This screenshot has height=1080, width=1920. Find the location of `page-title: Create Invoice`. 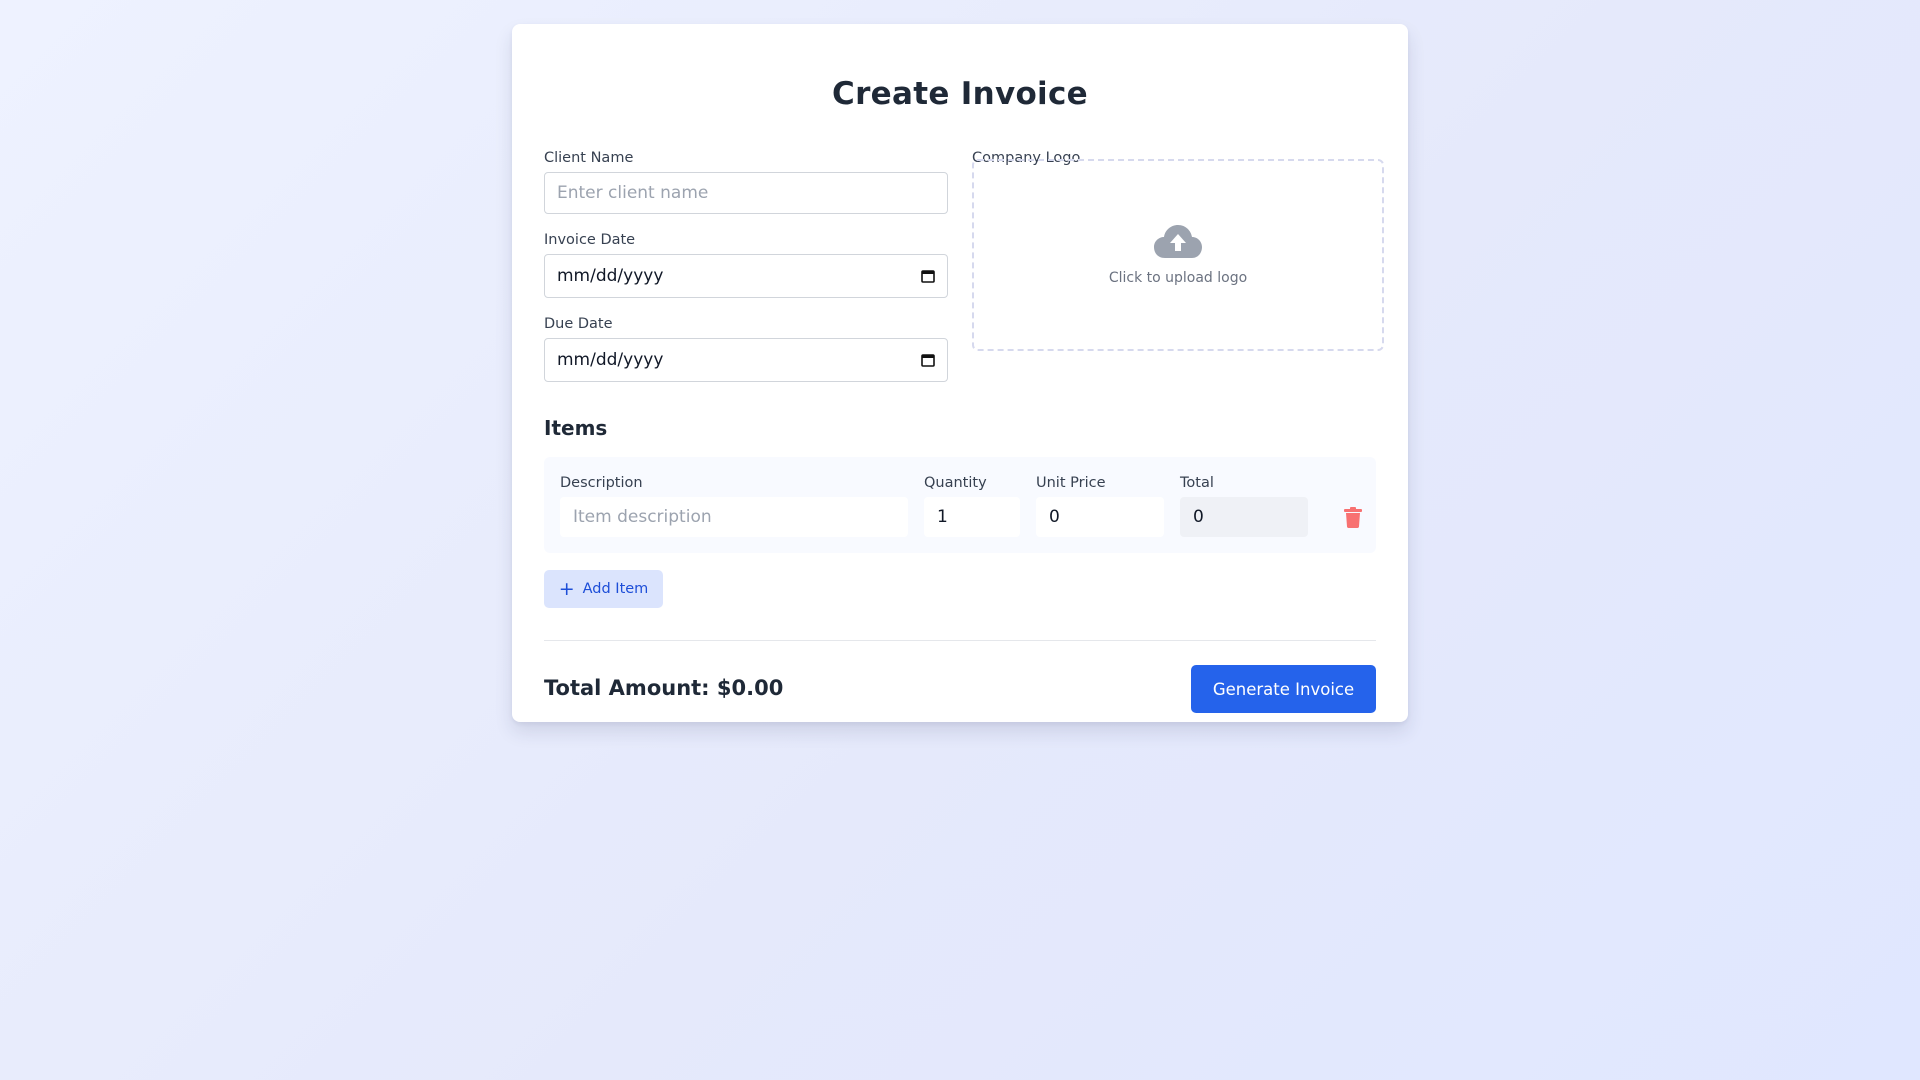

page-title: Create Invoice is located at coordinates (960, 94).